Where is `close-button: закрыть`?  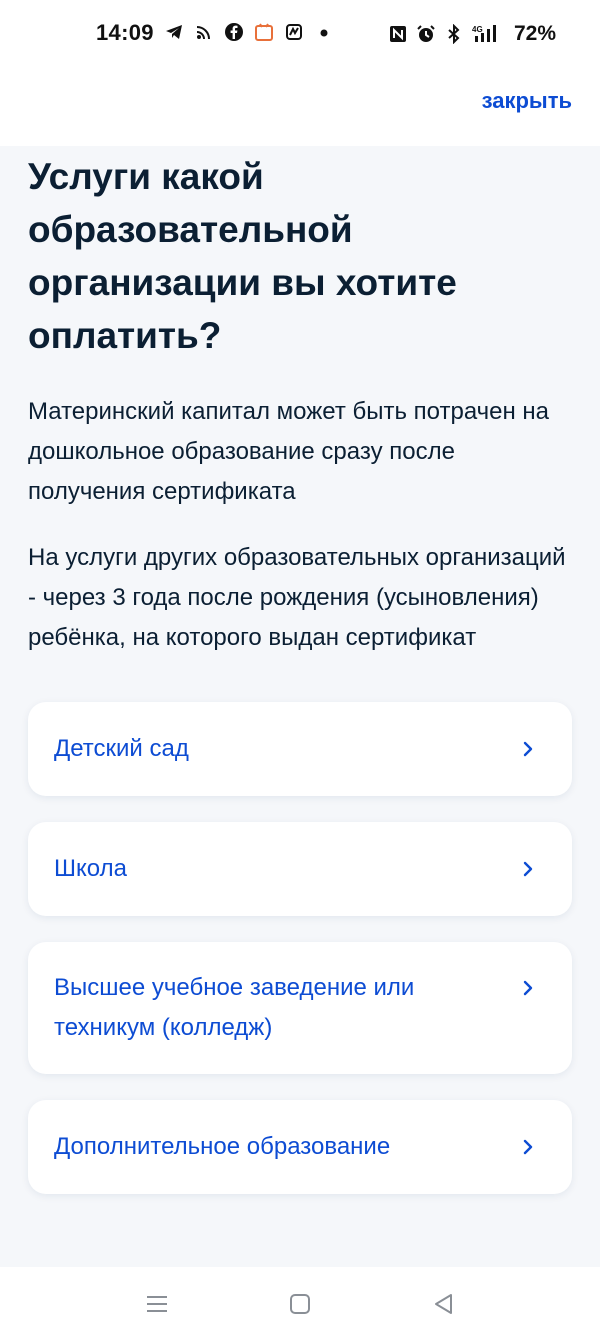
close-button: закрыть is located at coordinates (527, 101).